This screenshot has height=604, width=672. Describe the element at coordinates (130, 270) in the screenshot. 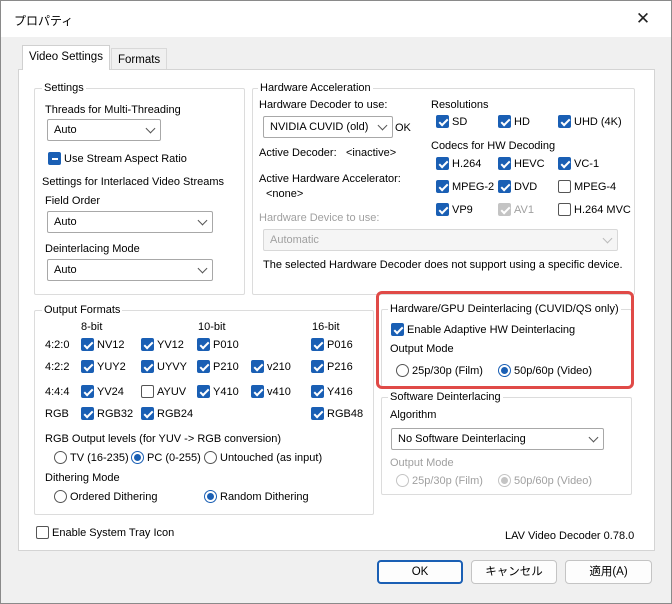

I see `deint-mode-select: Auto` at that location.